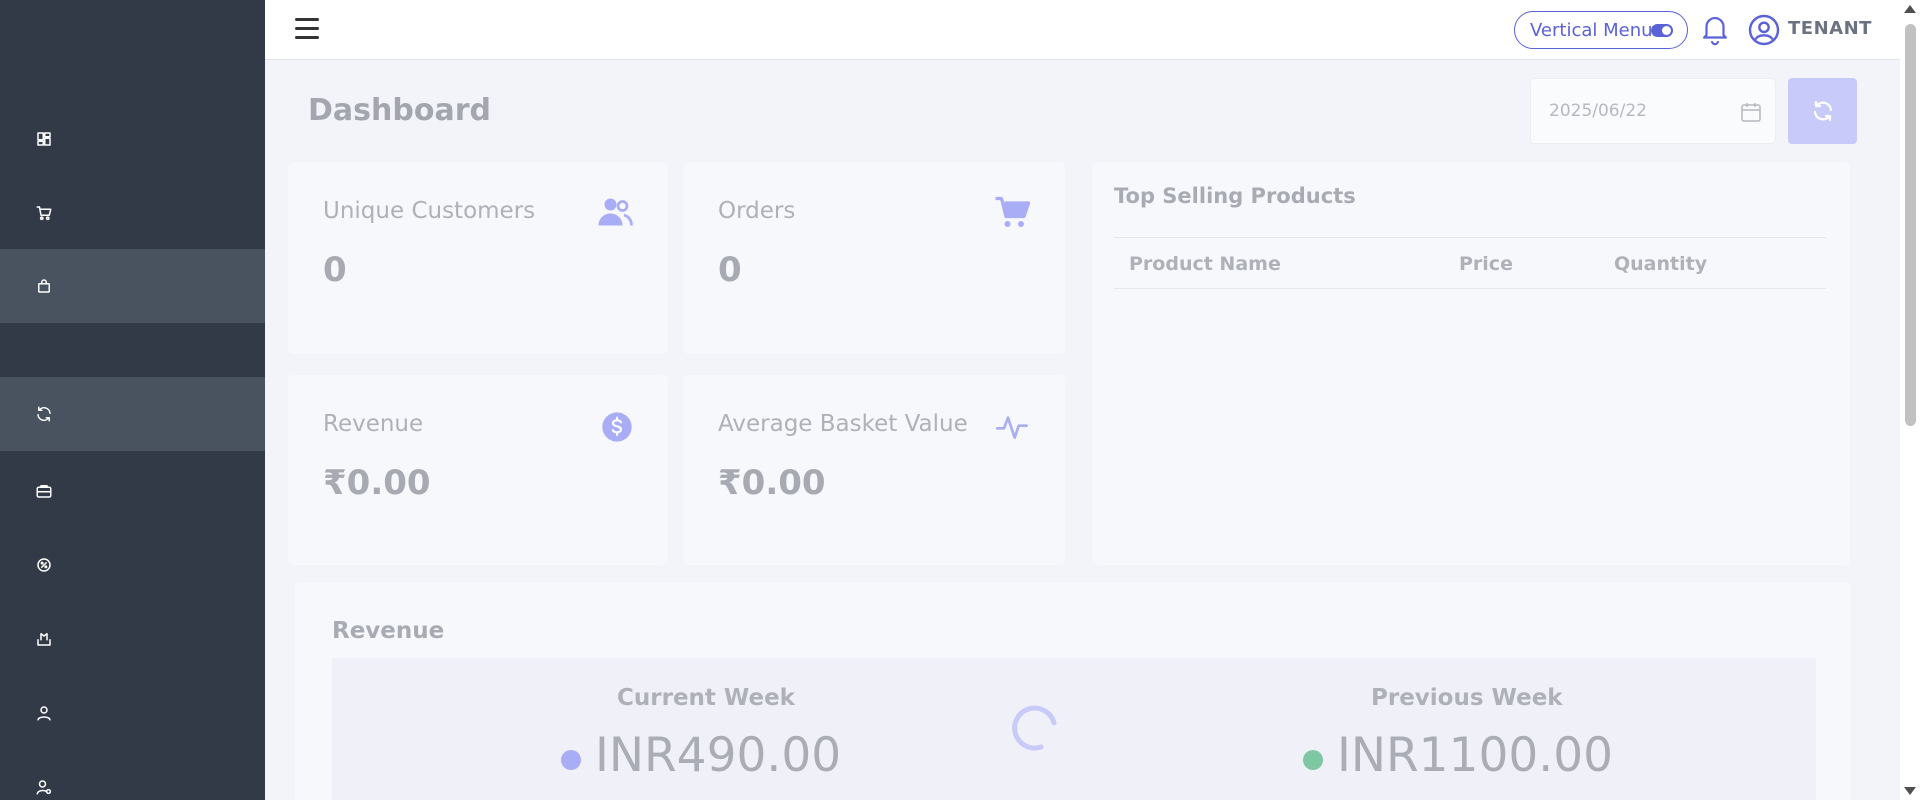 This screenshot has width=1920, height=800. Describe the element at coordinates (373, 424) in the screenshot. I see `stat-label: Revenue` at that location.